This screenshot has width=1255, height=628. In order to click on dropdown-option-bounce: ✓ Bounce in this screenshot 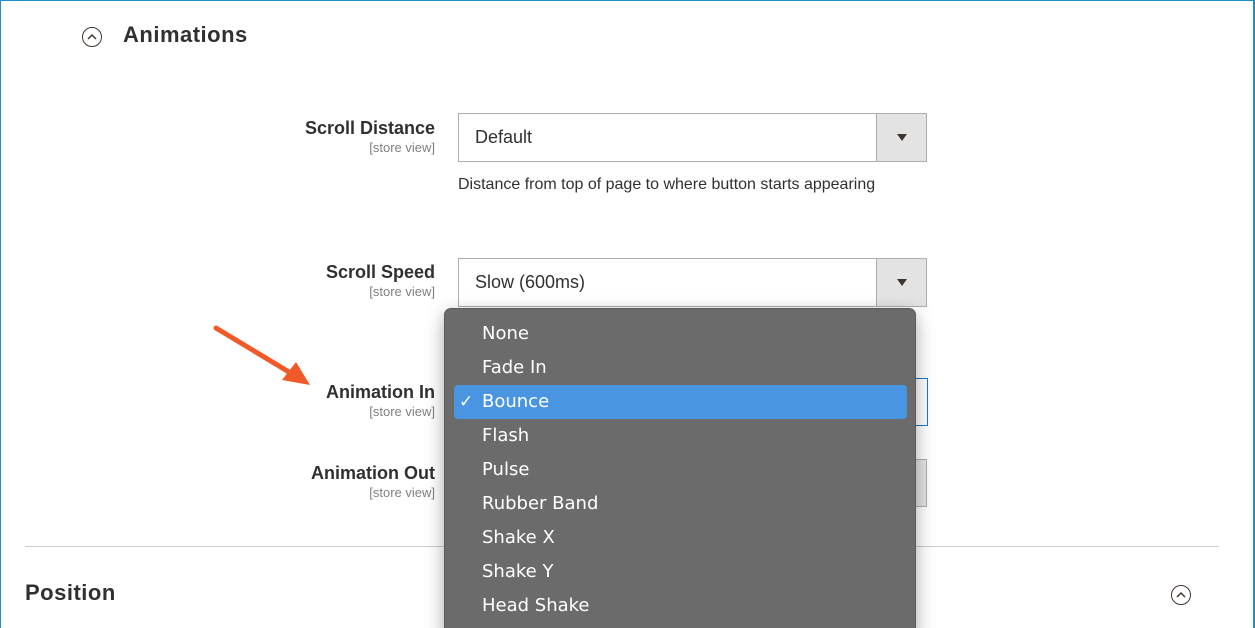, I will do `click(680, 402)`.